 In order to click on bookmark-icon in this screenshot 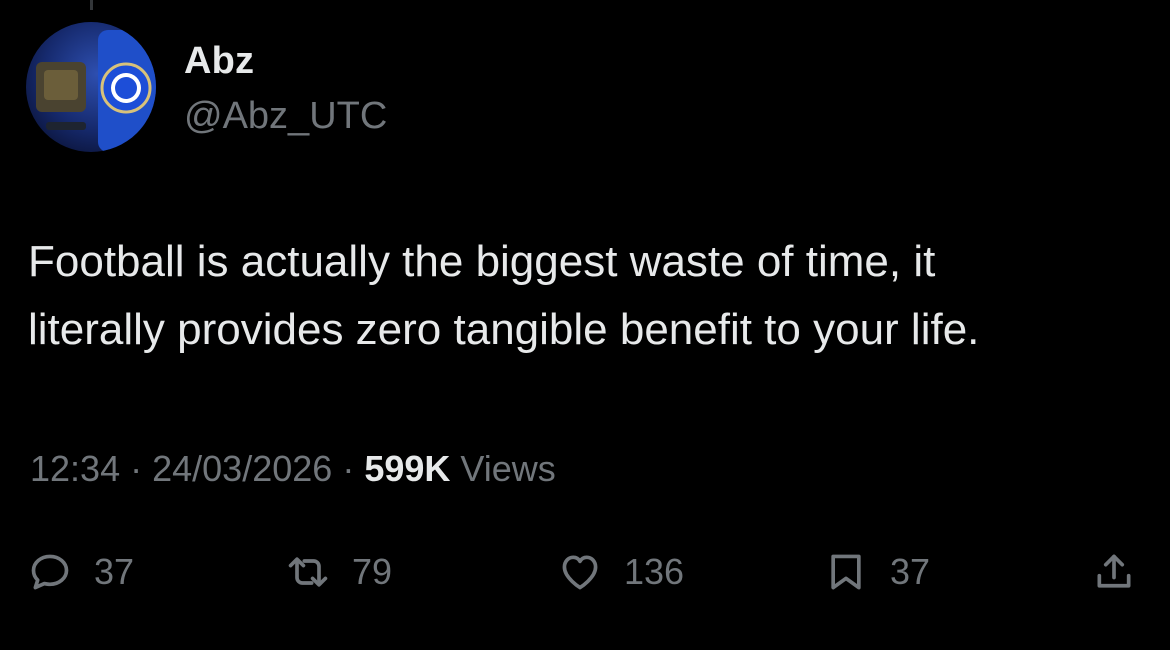, I will do `click(846, 572)`.